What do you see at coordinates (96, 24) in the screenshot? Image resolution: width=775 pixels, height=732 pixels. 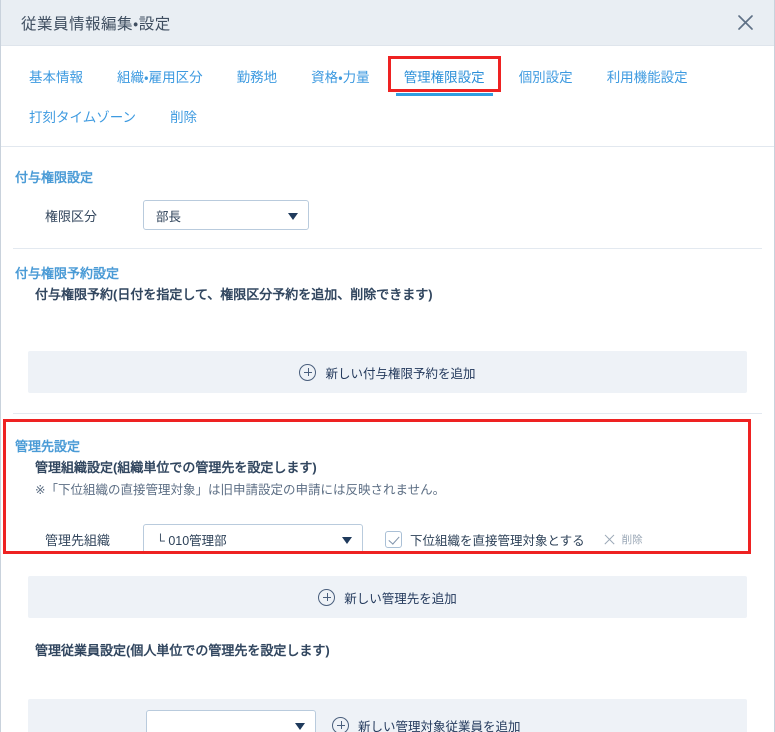 I see `page-title: 従業員情報編集・設定` at bounding box center [96, 24].